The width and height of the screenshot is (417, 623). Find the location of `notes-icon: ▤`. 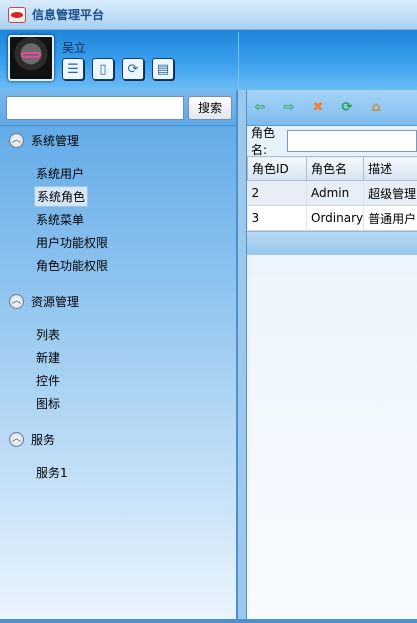

notes-icon: ▤ is located at coordinates (163, 69).